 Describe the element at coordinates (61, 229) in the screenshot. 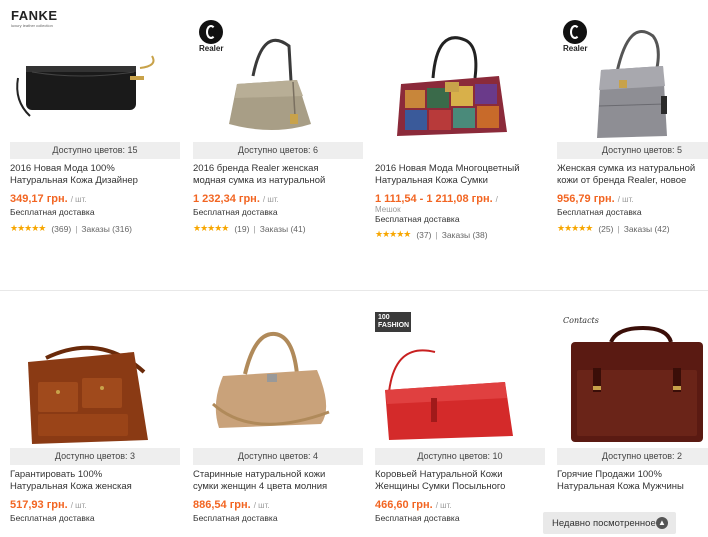

I see `reviews-count: (369)` at that location.